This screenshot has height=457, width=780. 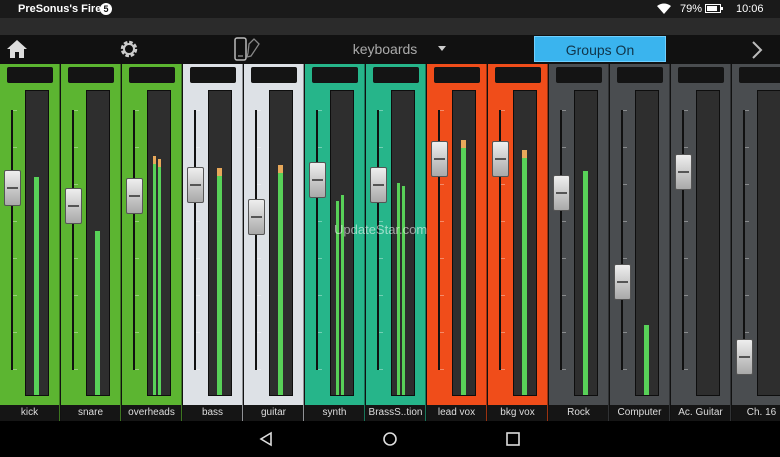 I want to click on recents-icon, so click(x=513, y=439).